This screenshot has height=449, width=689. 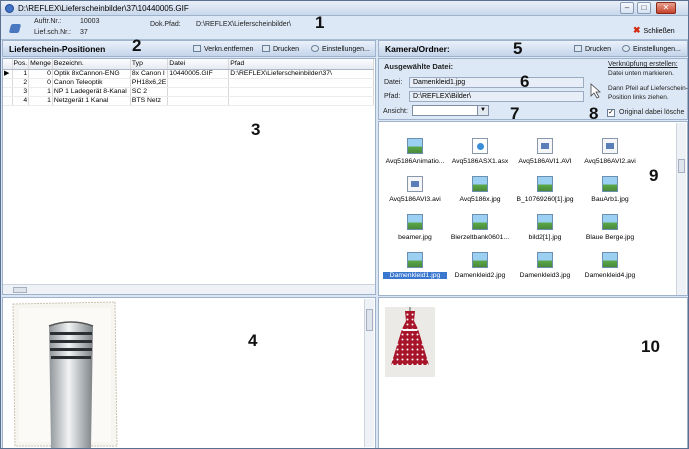 I want to click on drag-arrow-icon, so click(x=596, y=91).